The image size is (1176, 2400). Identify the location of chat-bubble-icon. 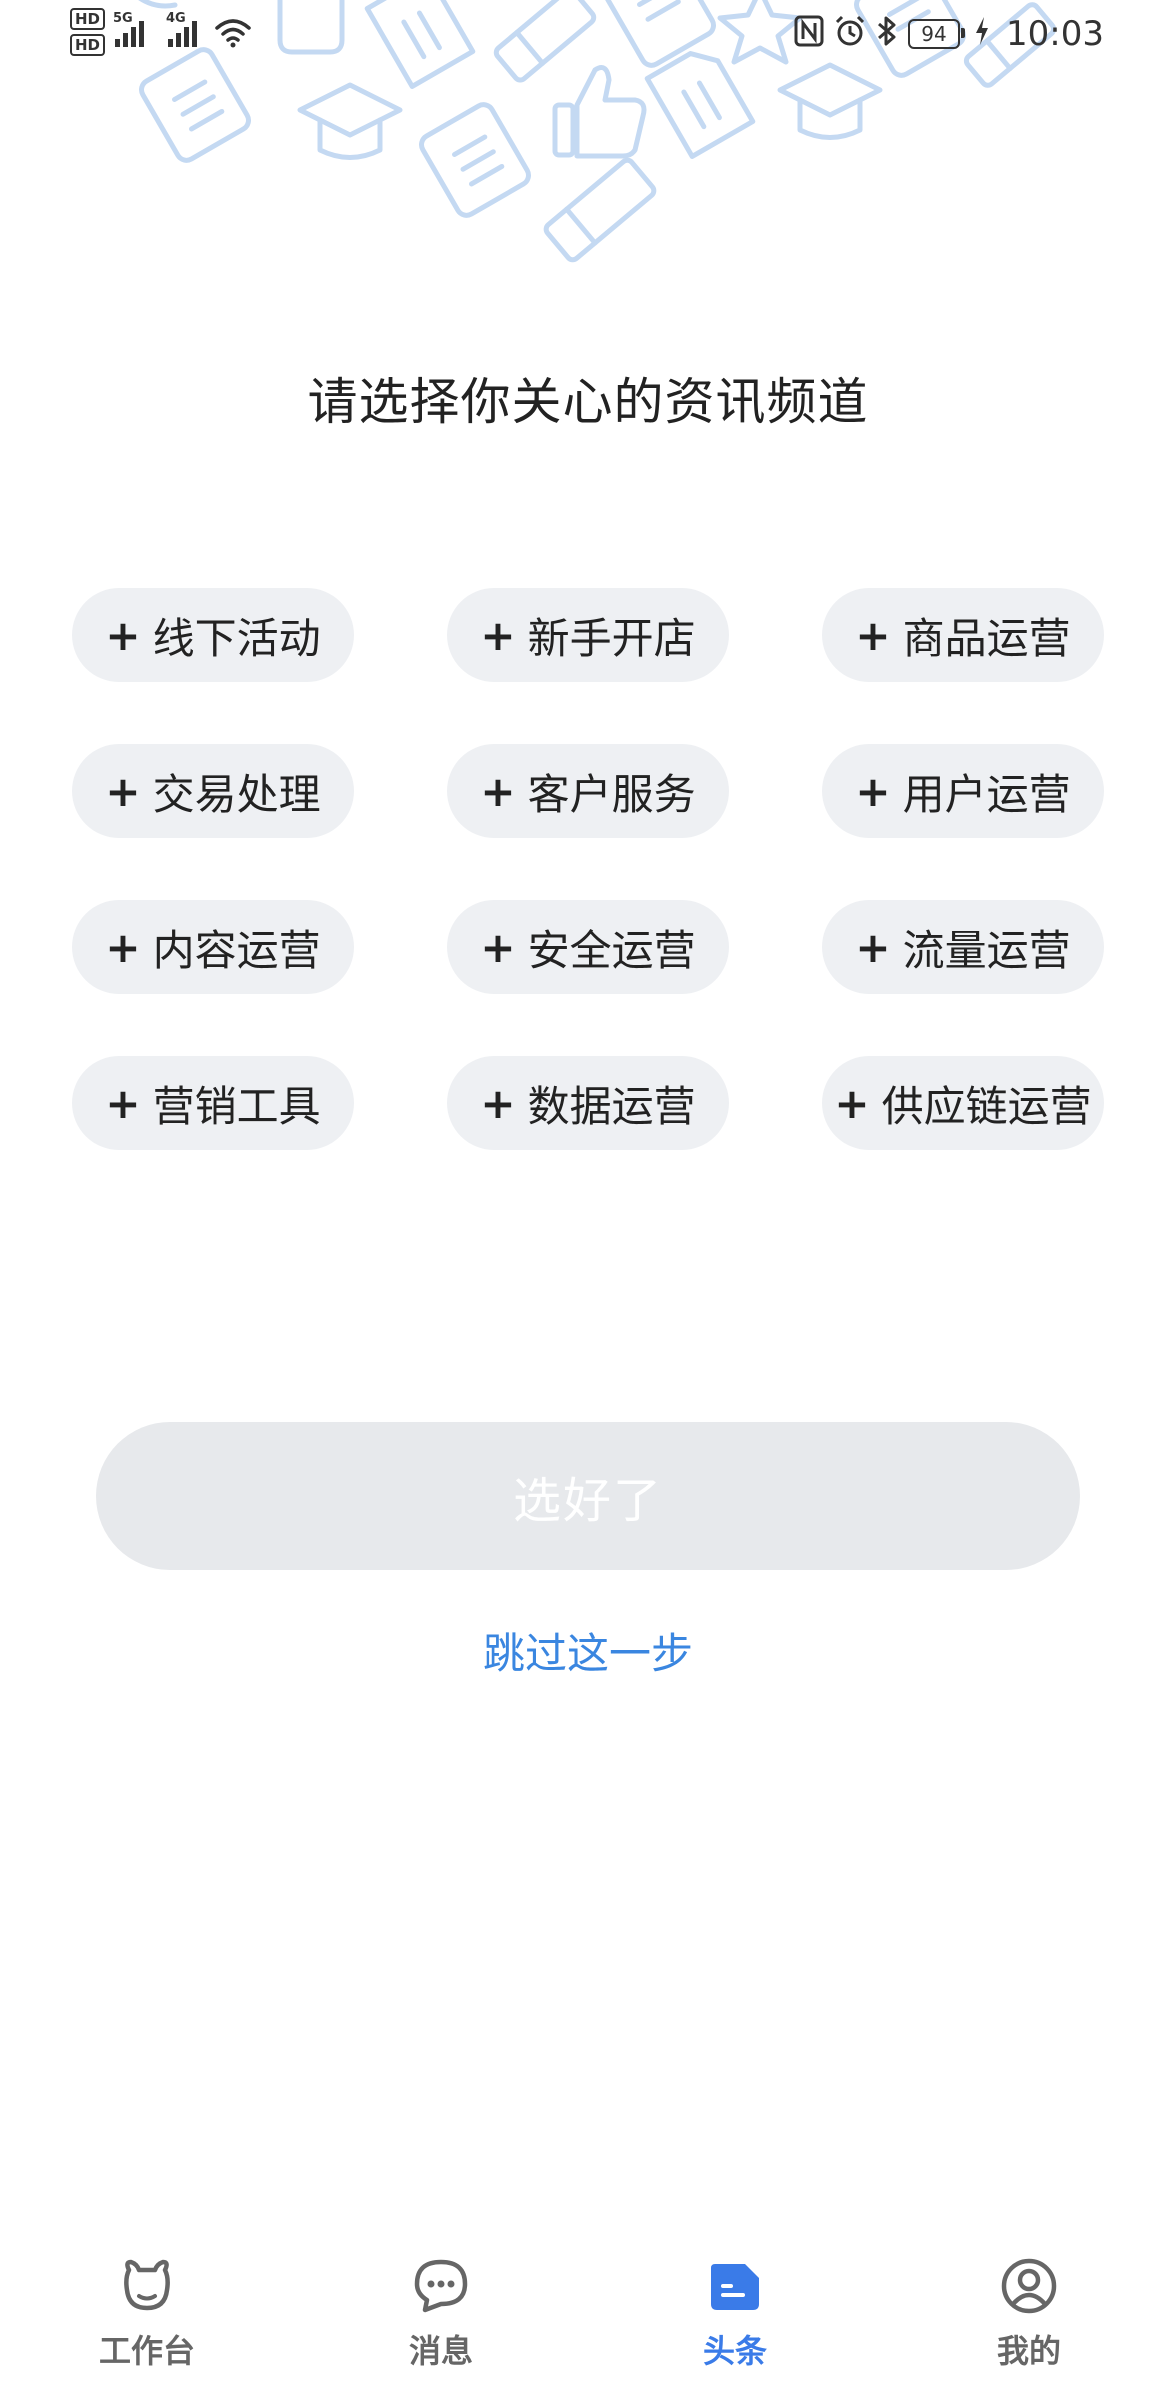
(441, 2286).